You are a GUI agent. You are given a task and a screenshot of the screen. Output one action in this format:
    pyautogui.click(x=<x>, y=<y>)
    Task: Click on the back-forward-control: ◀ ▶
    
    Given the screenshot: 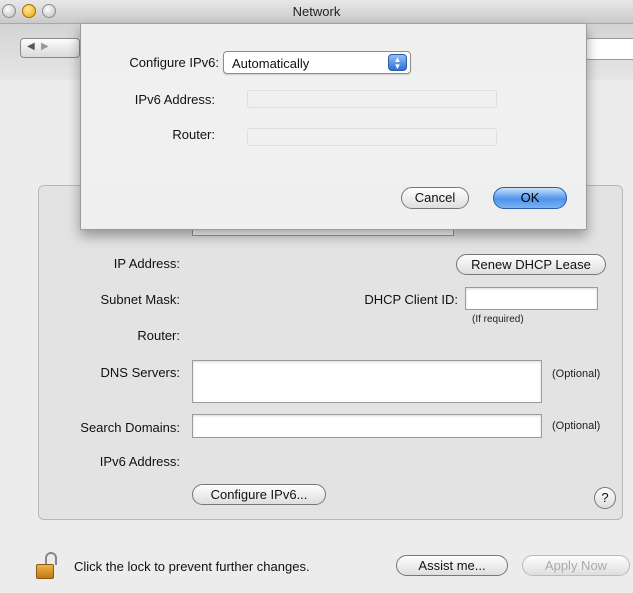 What is the action you would take?
    pyautogui.click(x=50, y=48)
    